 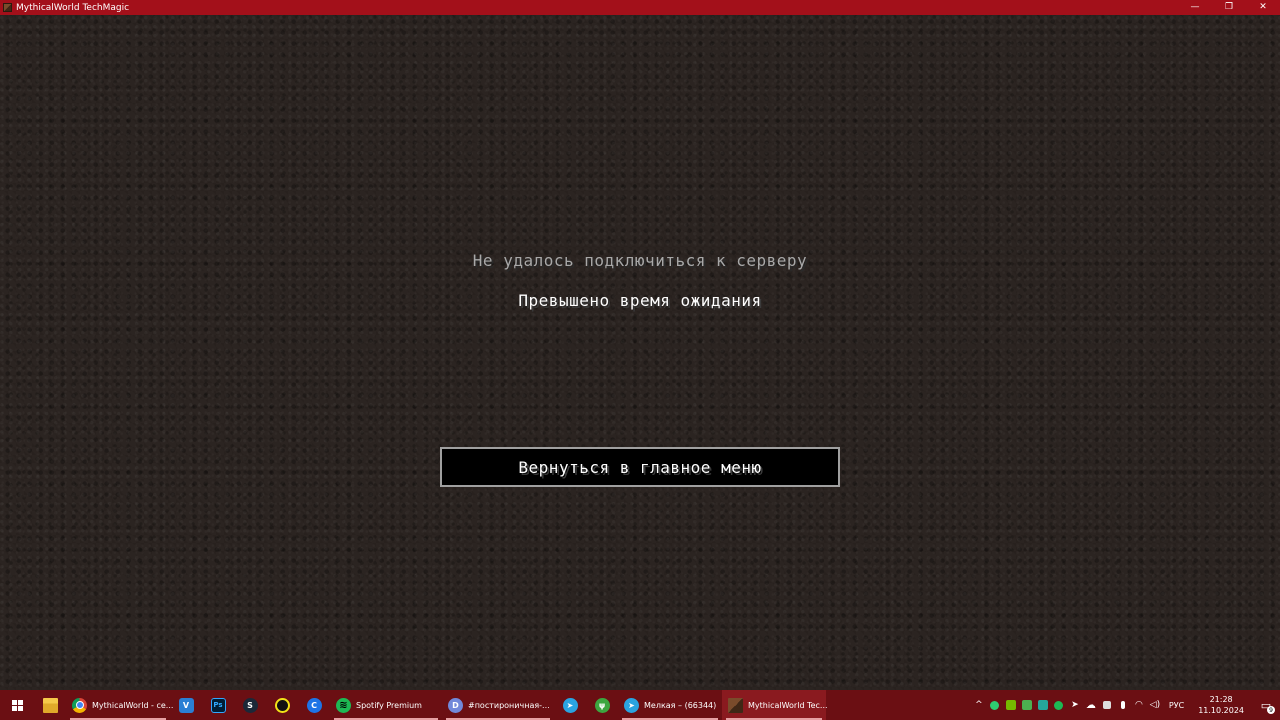 I want to click on taskbar-vscode: V, so click(x=186, y=705).